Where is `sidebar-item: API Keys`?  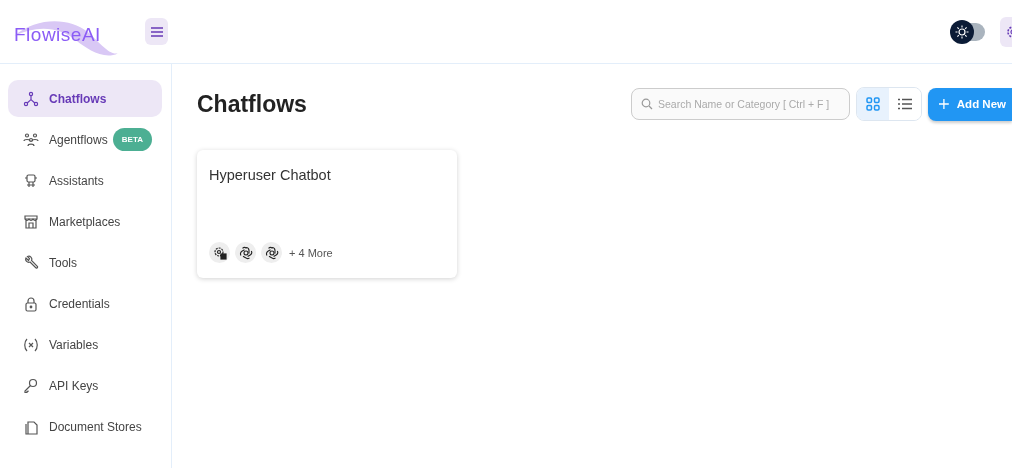 sidebar-item: API Keys is located at coordinates (85, 385).